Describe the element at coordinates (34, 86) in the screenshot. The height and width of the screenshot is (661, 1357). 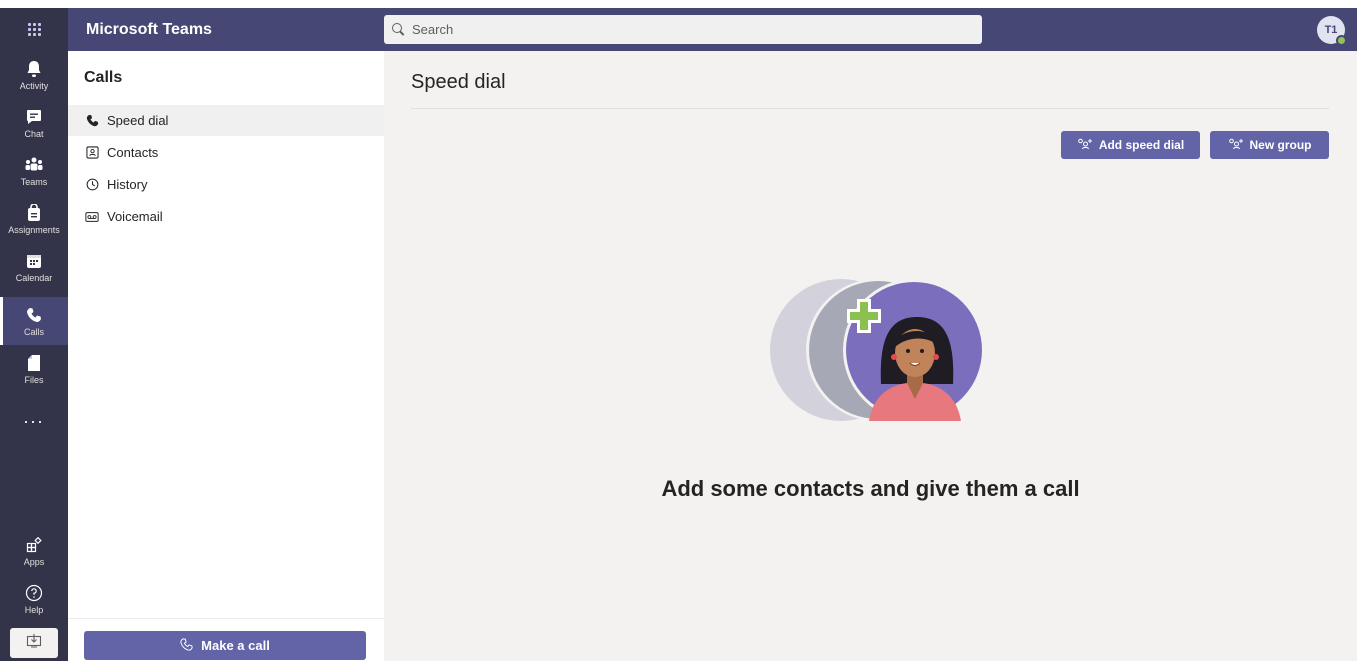
I see `rail-label: Activity` at that location.